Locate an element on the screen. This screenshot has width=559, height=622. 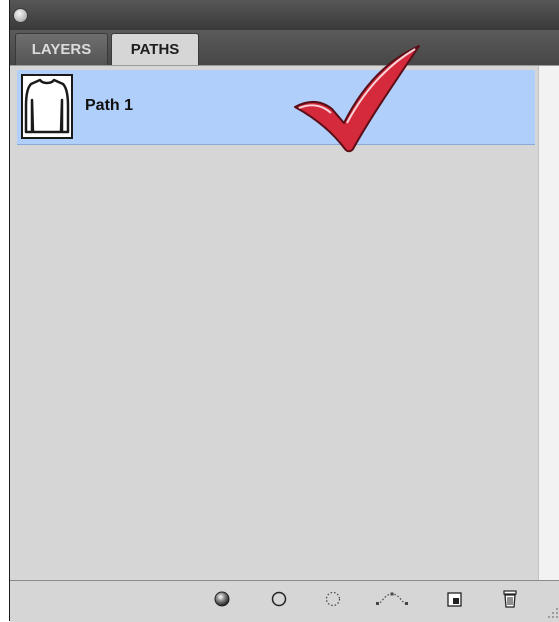
stroke-path-button is located at coordinates (279, 599).